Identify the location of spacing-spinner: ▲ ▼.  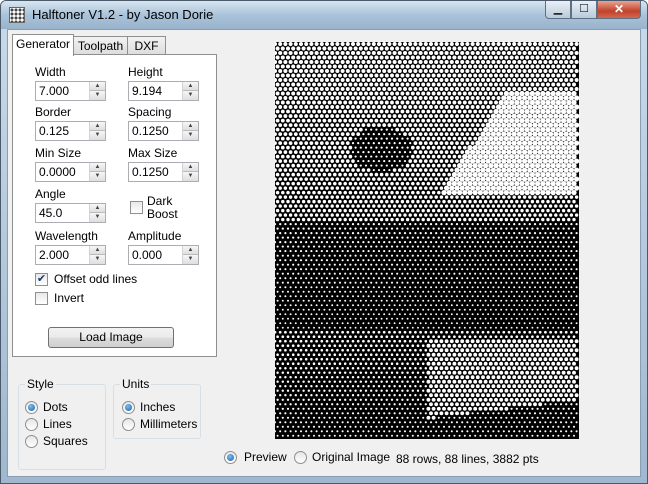
(190, 131).